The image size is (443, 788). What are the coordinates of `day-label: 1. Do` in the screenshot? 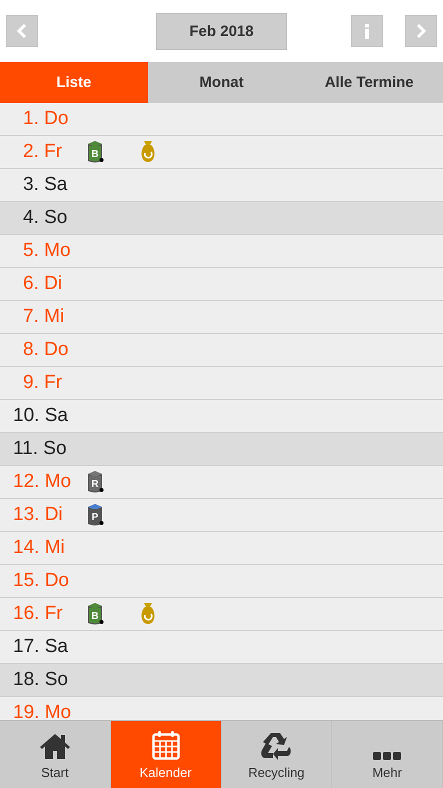 It's located at (45, 119).